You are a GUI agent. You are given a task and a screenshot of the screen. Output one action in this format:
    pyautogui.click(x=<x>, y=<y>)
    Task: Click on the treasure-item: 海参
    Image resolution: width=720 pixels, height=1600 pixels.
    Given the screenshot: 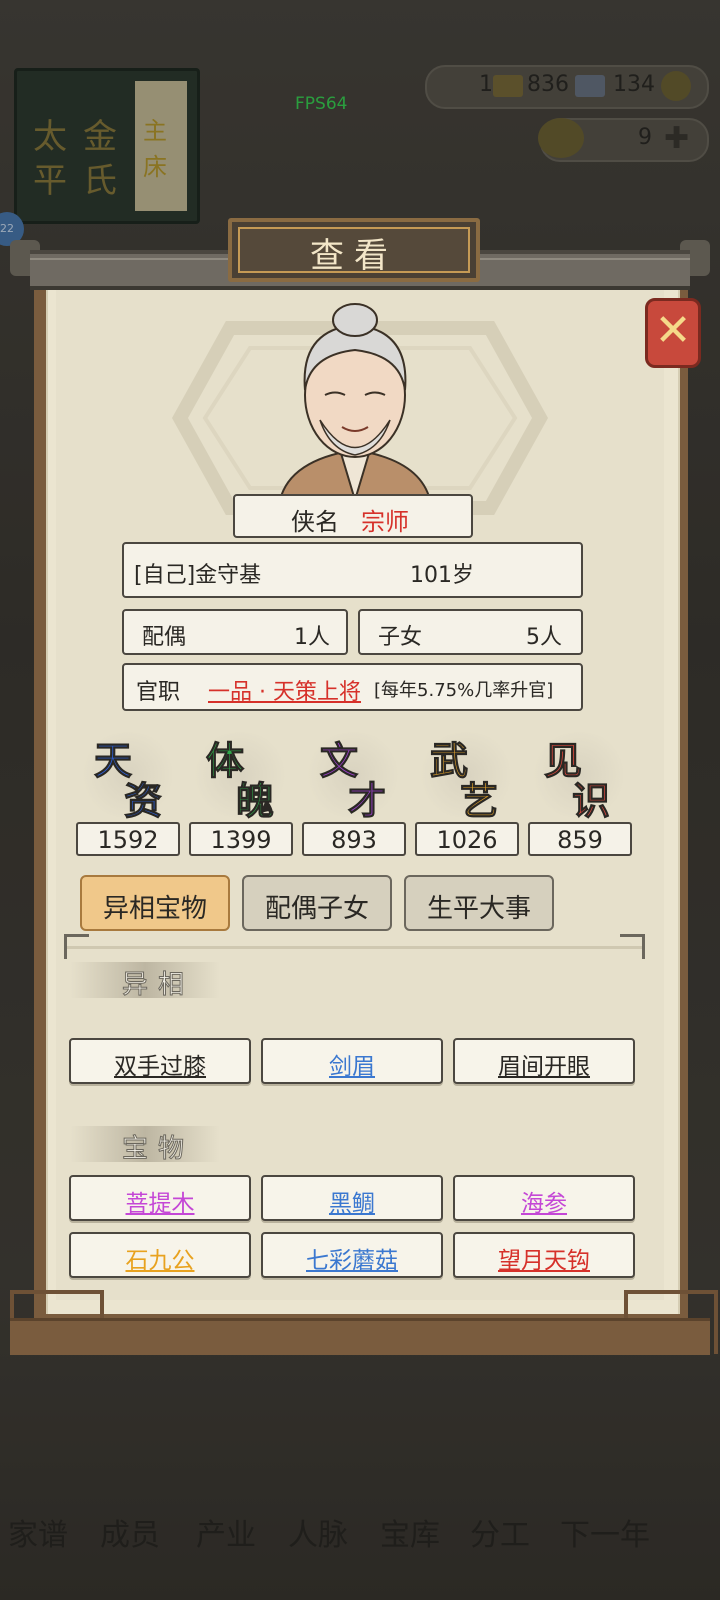 What is the action you would take?
    pyautogui.click(x=544, y=1198)
    